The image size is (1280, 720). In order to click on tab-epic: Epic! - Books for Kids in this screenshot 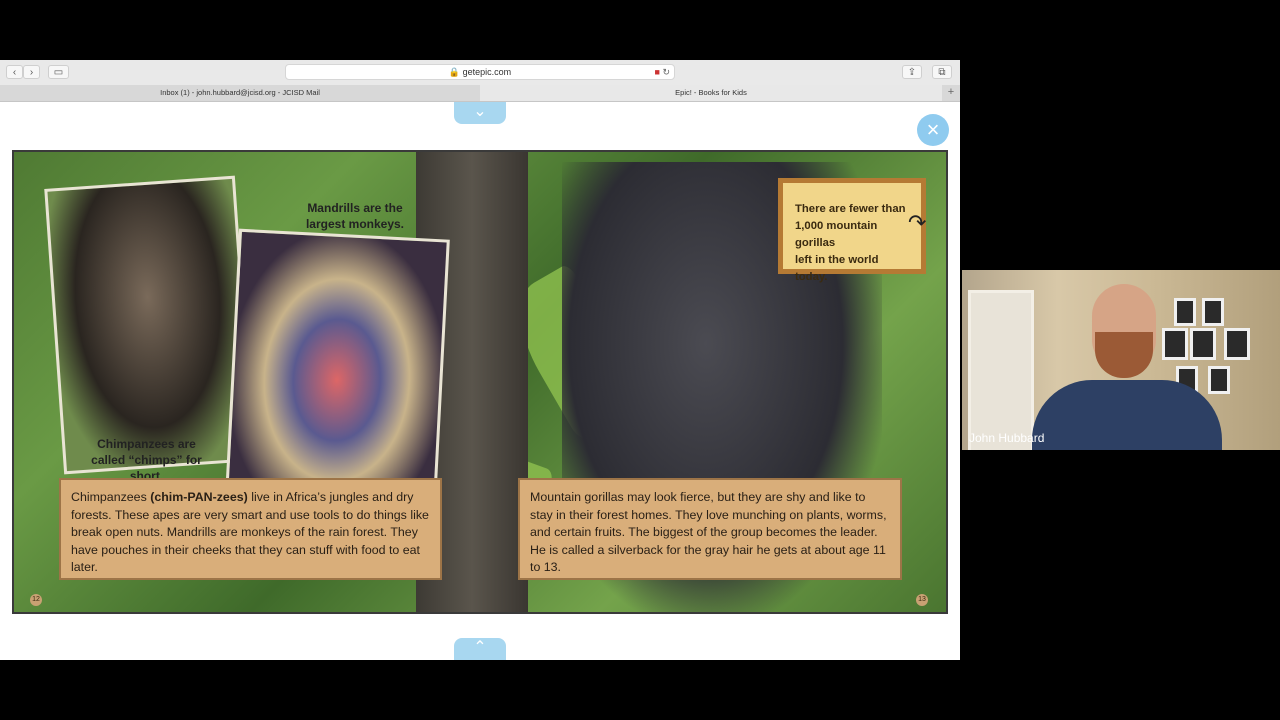, I will do `click(711, 93)`.